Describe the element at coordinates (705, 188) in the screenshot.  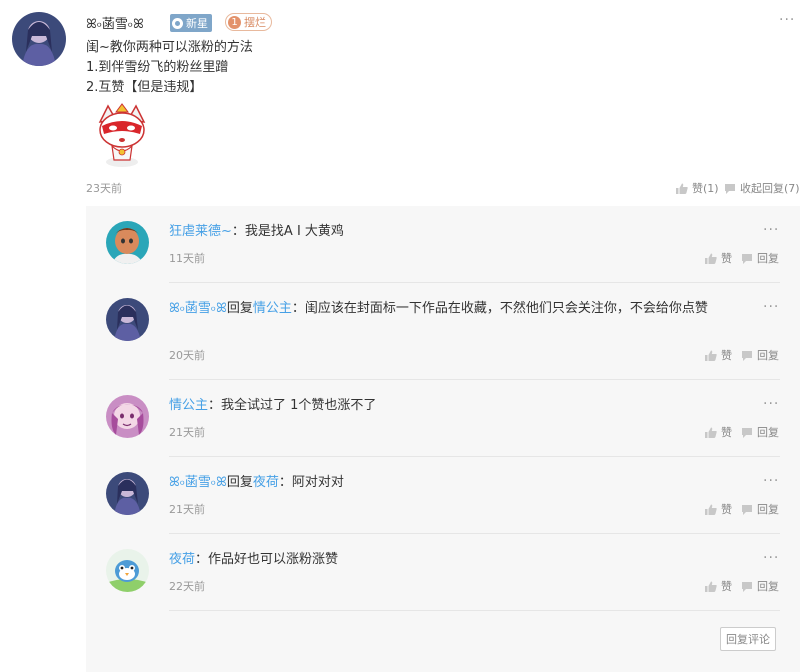
I see `post-like-label: 赞(1)` at that location.